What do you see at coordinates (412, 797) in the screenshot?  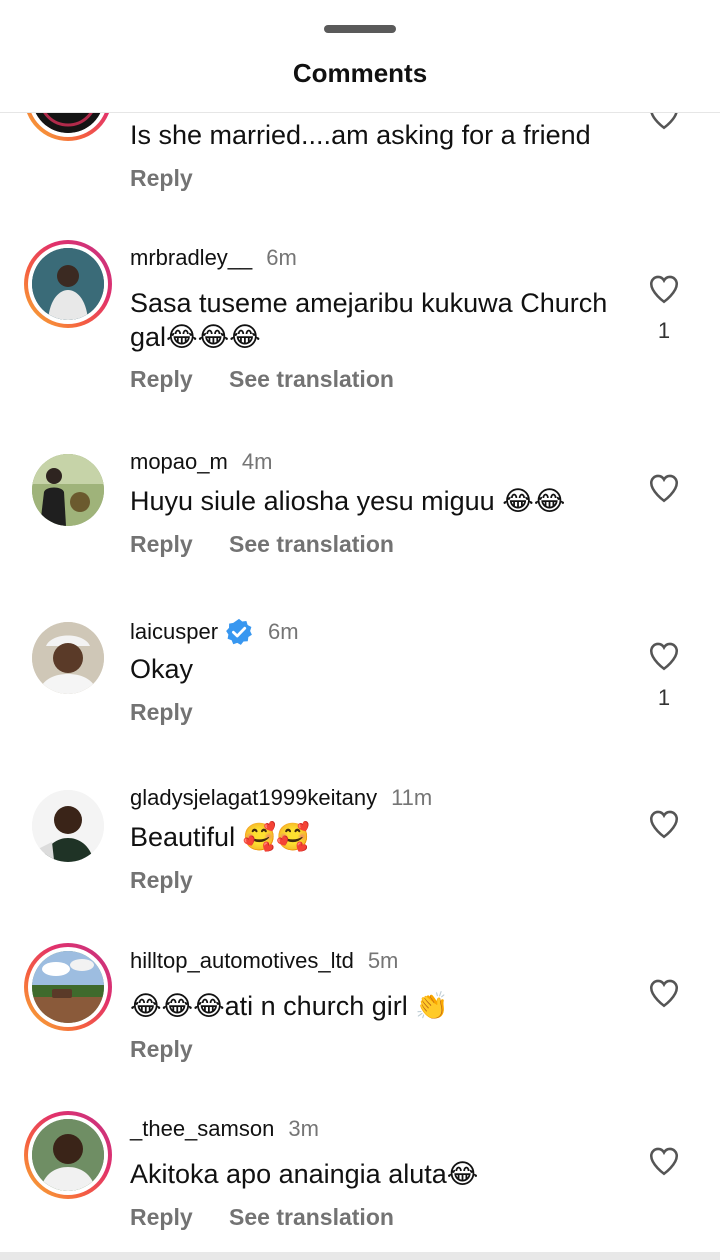 I see `timestamp: 11m` at bounding box center [412, 797].